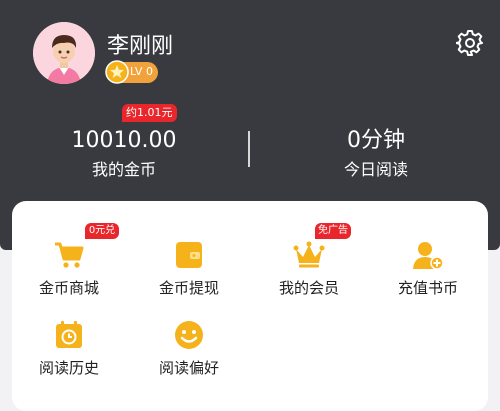  Describe the element at coordinates (188, 368) in the screenshot. I see `menu-item-label: 阅读偏好` at that location.